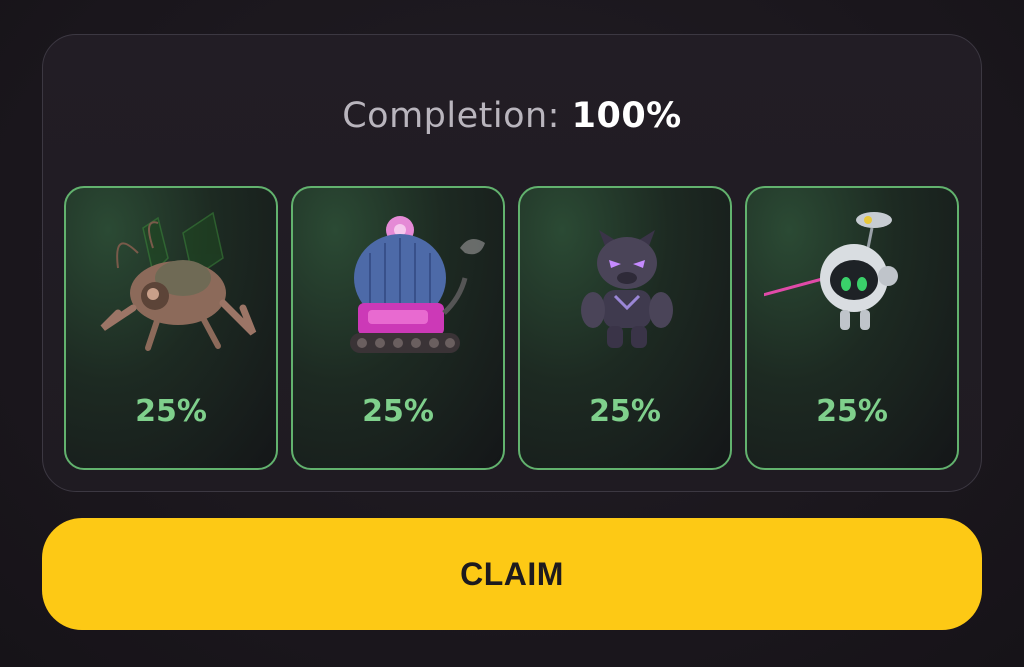 The height and width of the screenshot is (667, 1024). What do you see at coordinates (627, 289) in the screenshot?
I see `panther-icon` at bounding box center [627, 289].